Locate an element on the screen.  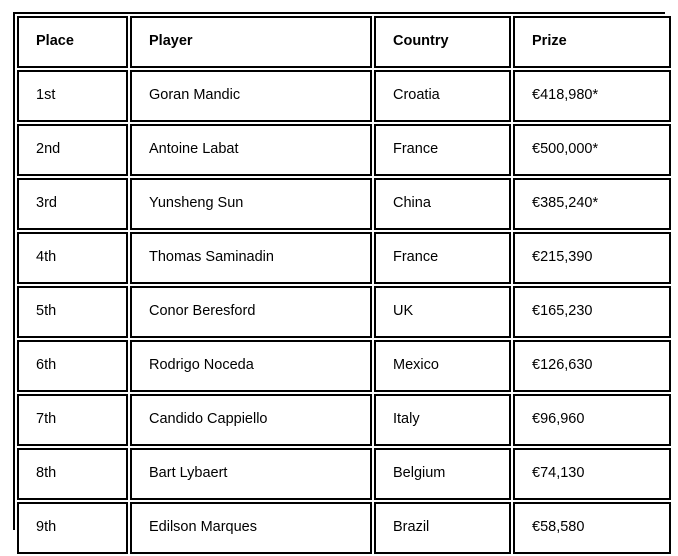
cell-prize: €215,390 is located at coordinates (592, 258).